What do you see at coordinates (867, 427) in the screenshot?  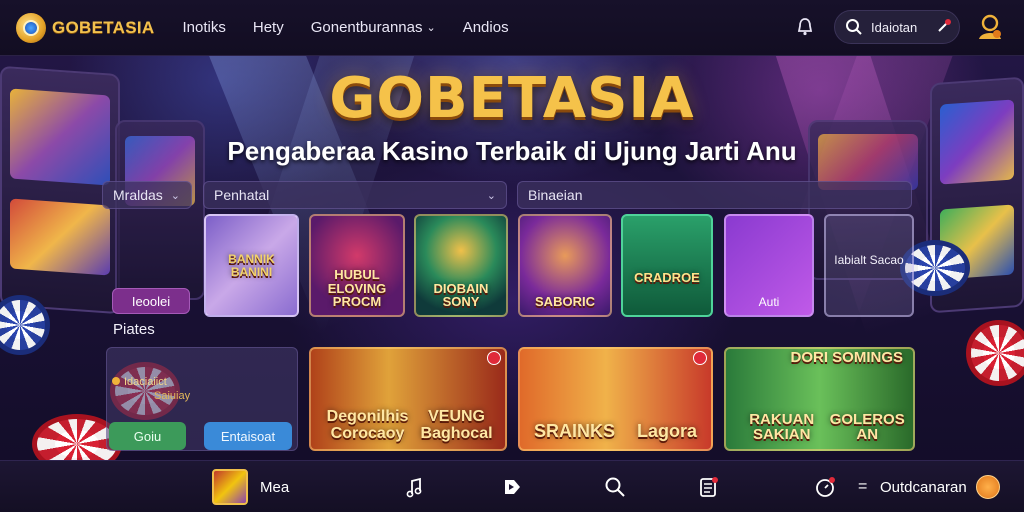 I see `game-title: GOLEROS AN` at bounding box center [867, 427].